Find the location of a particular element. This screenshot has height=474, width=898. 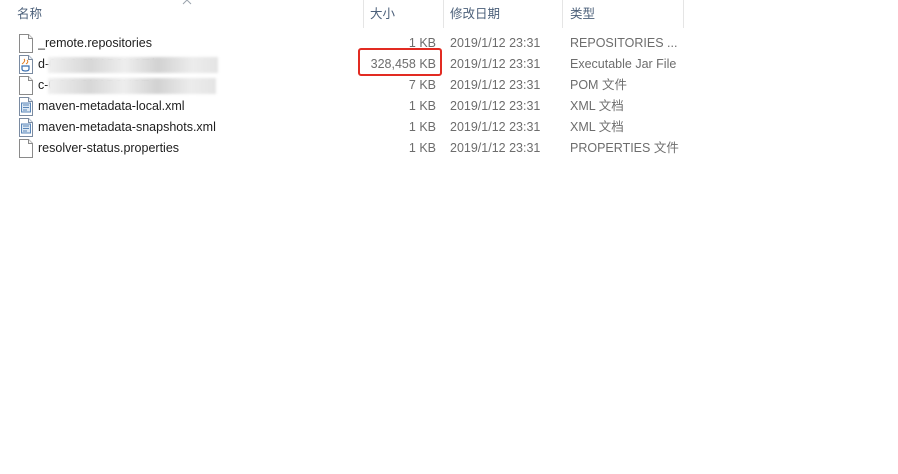

file-name: resolver-status.properties is located at coordinates (109, 148).